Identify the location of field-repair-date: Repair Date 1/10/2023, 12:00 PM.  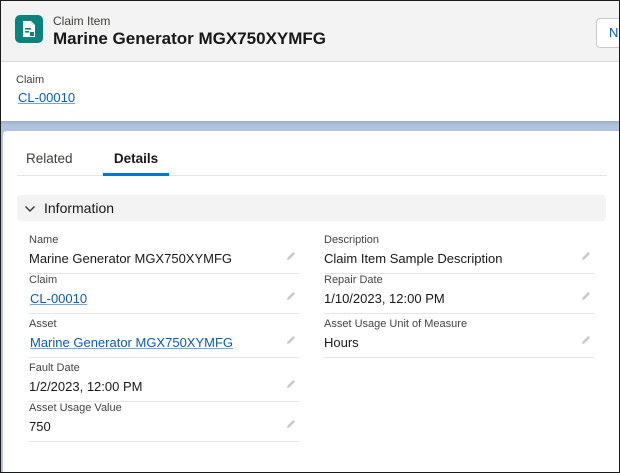
(459, 294).